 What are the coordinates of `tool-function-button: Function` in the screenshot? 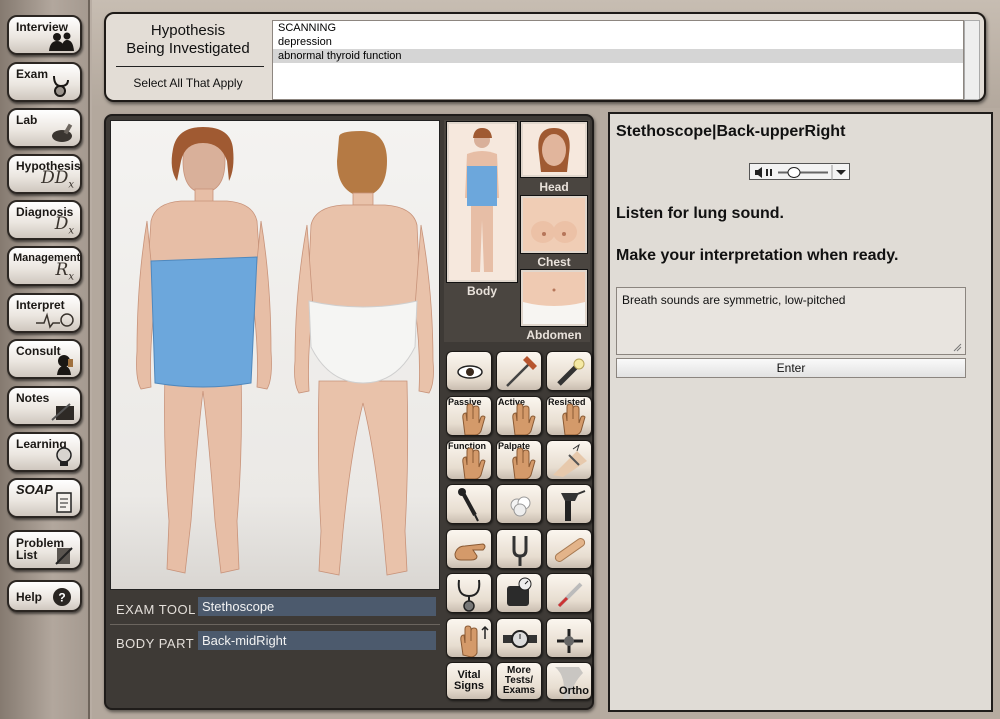 It's located at (469, 460).